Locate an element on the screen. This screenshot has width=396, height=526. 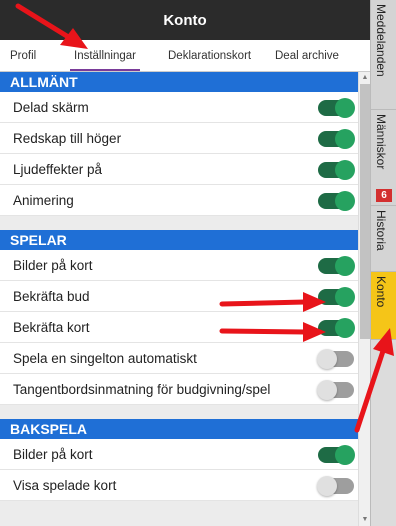
side-tab-konto: Konto is located at coordinates (383, 306).